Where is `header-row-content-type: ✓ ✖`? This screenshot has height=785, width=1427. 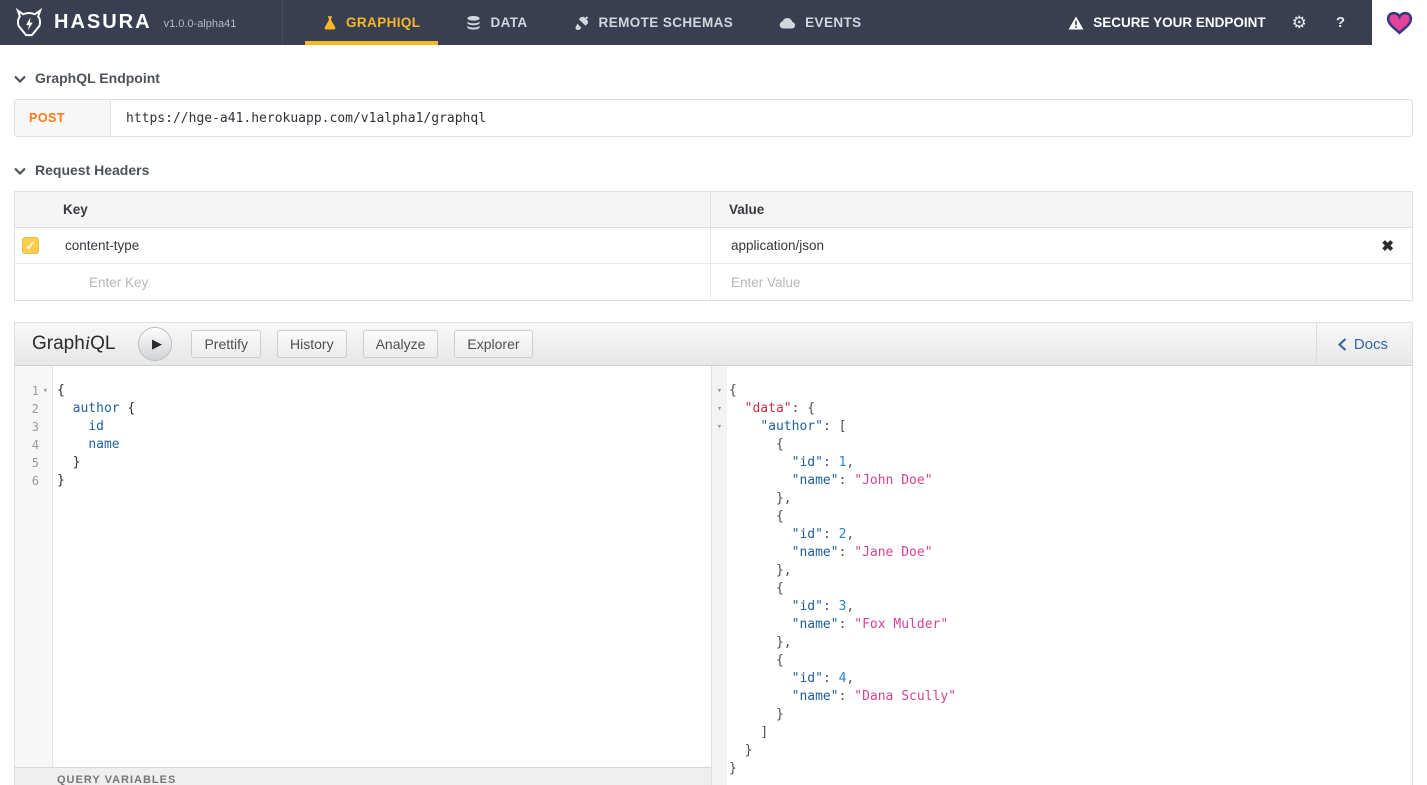
header-row-content-type: ✓ ✖ is located at coordinates (713, 246).